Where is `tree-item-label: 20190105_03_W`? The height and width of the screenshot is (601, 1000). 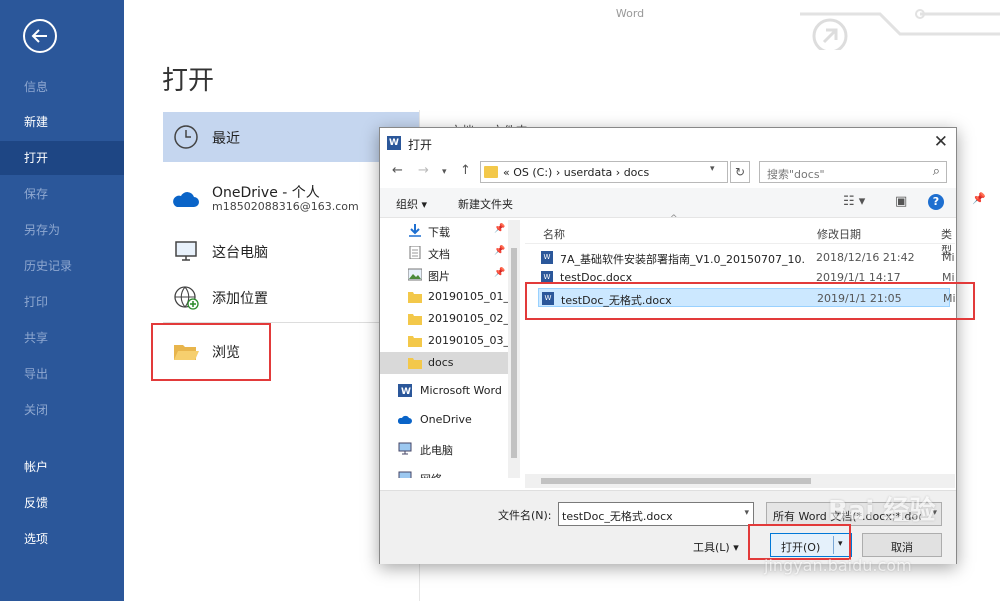
tree-item-label: 20190105_03_W is located at coordinates (468, 340).